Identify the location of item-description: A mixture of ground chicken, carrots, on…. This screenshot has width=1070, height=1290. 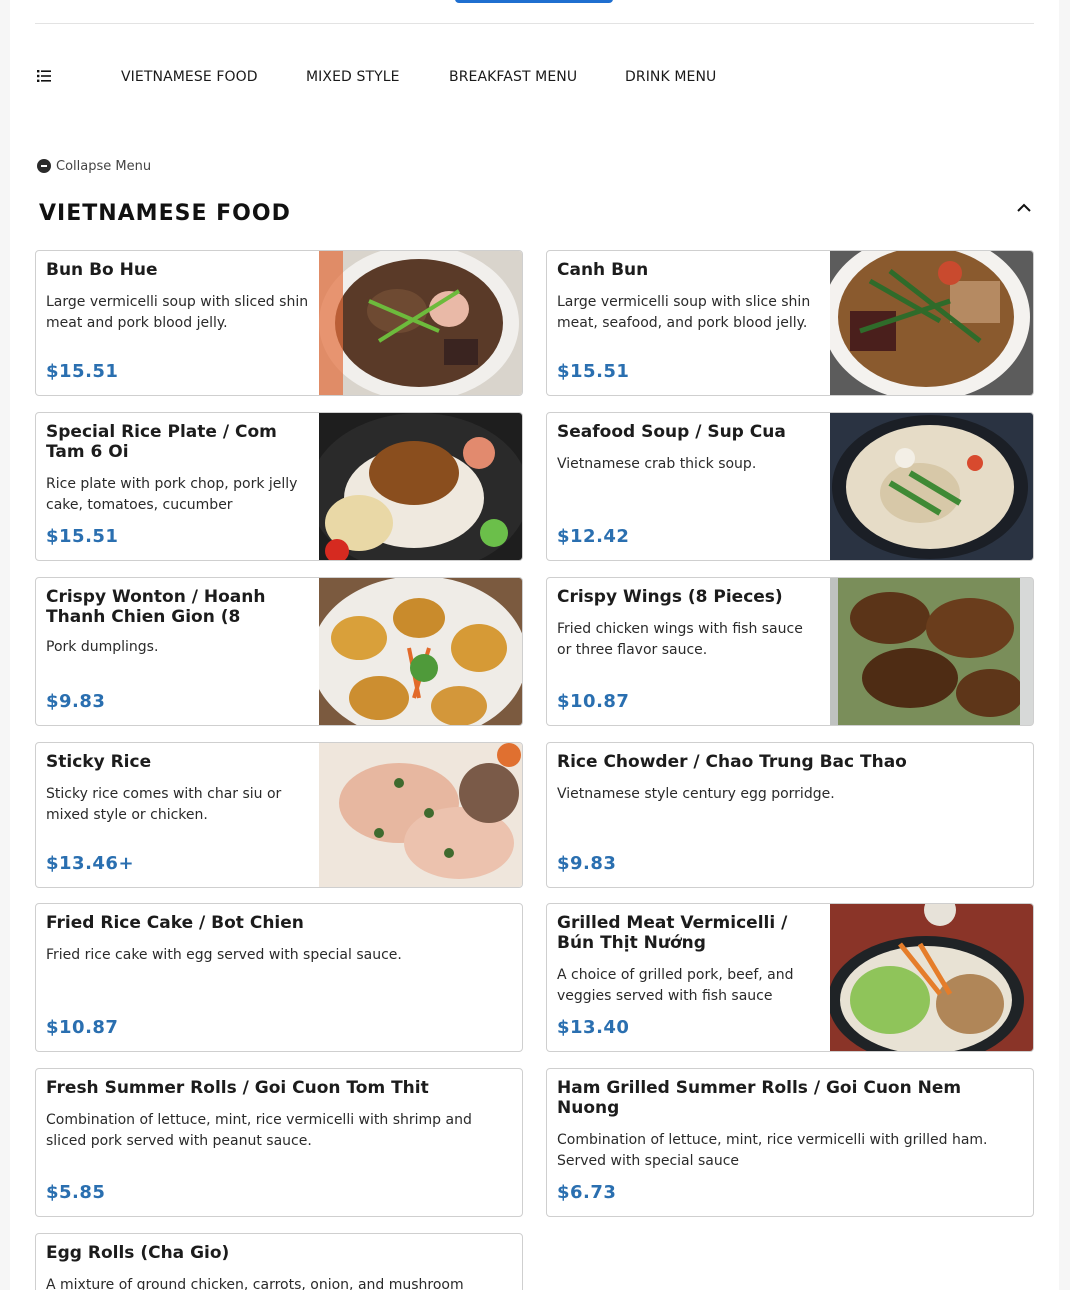
(255, 1283).